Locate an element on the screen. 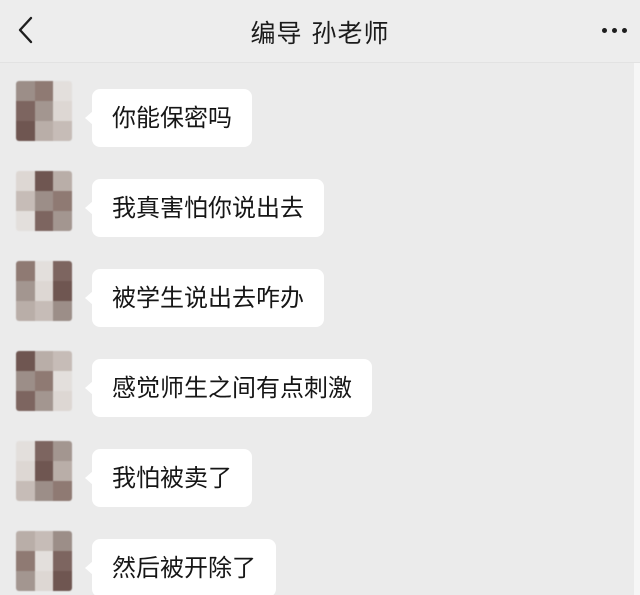 The height and width of the screenshot is (595, 640). message-bubble: 感觉师生之间有点刺激 is located at coordinates (228, 388).